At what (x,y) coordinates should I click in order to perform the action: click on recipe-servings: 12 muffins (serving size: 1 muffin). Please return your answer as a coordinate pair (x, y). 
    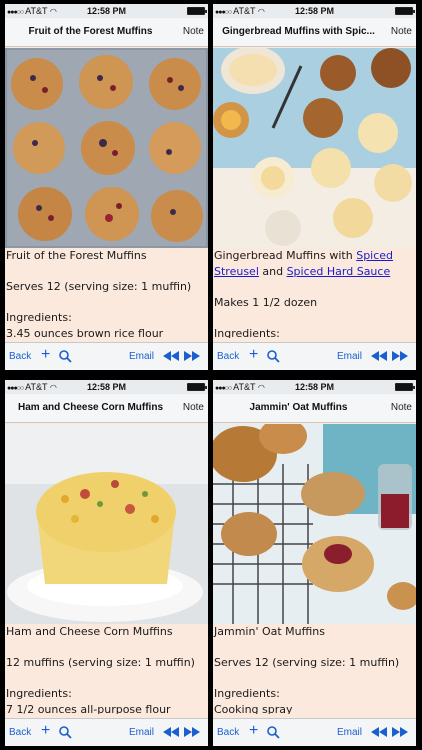
    Looking at the image, I should click on (100, 662).